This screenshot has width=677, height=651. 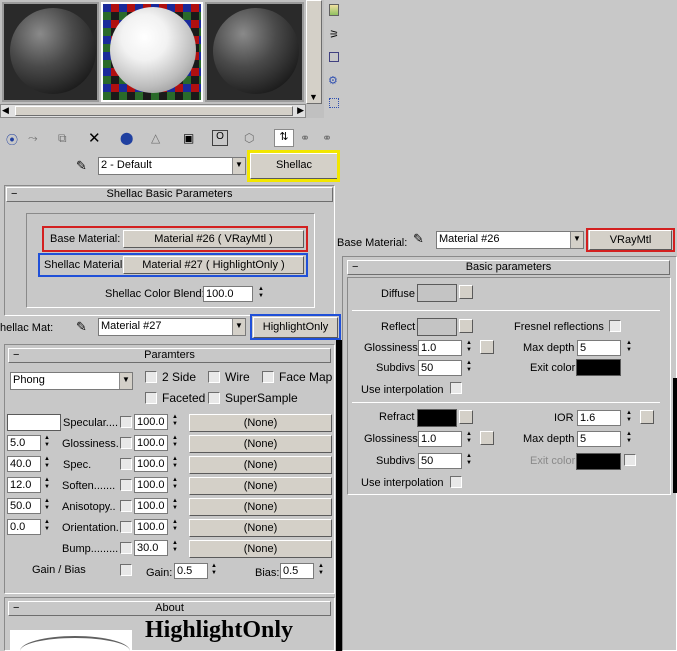 I want to click on show-end-result-icon: ⬡, so click(x=249, y=138).